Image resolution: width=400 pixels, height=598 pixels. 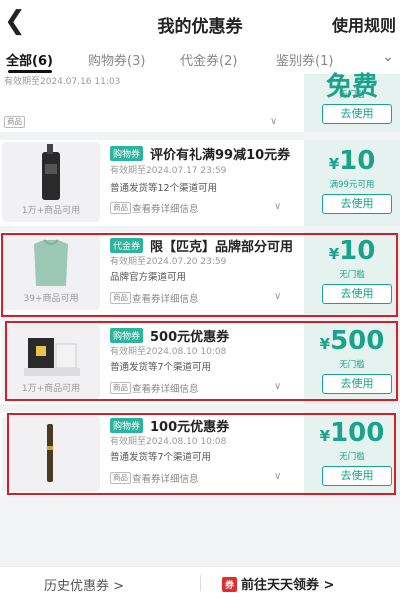 I want to click on product-count: 1万+商品可用, so click(x=51, y=211).